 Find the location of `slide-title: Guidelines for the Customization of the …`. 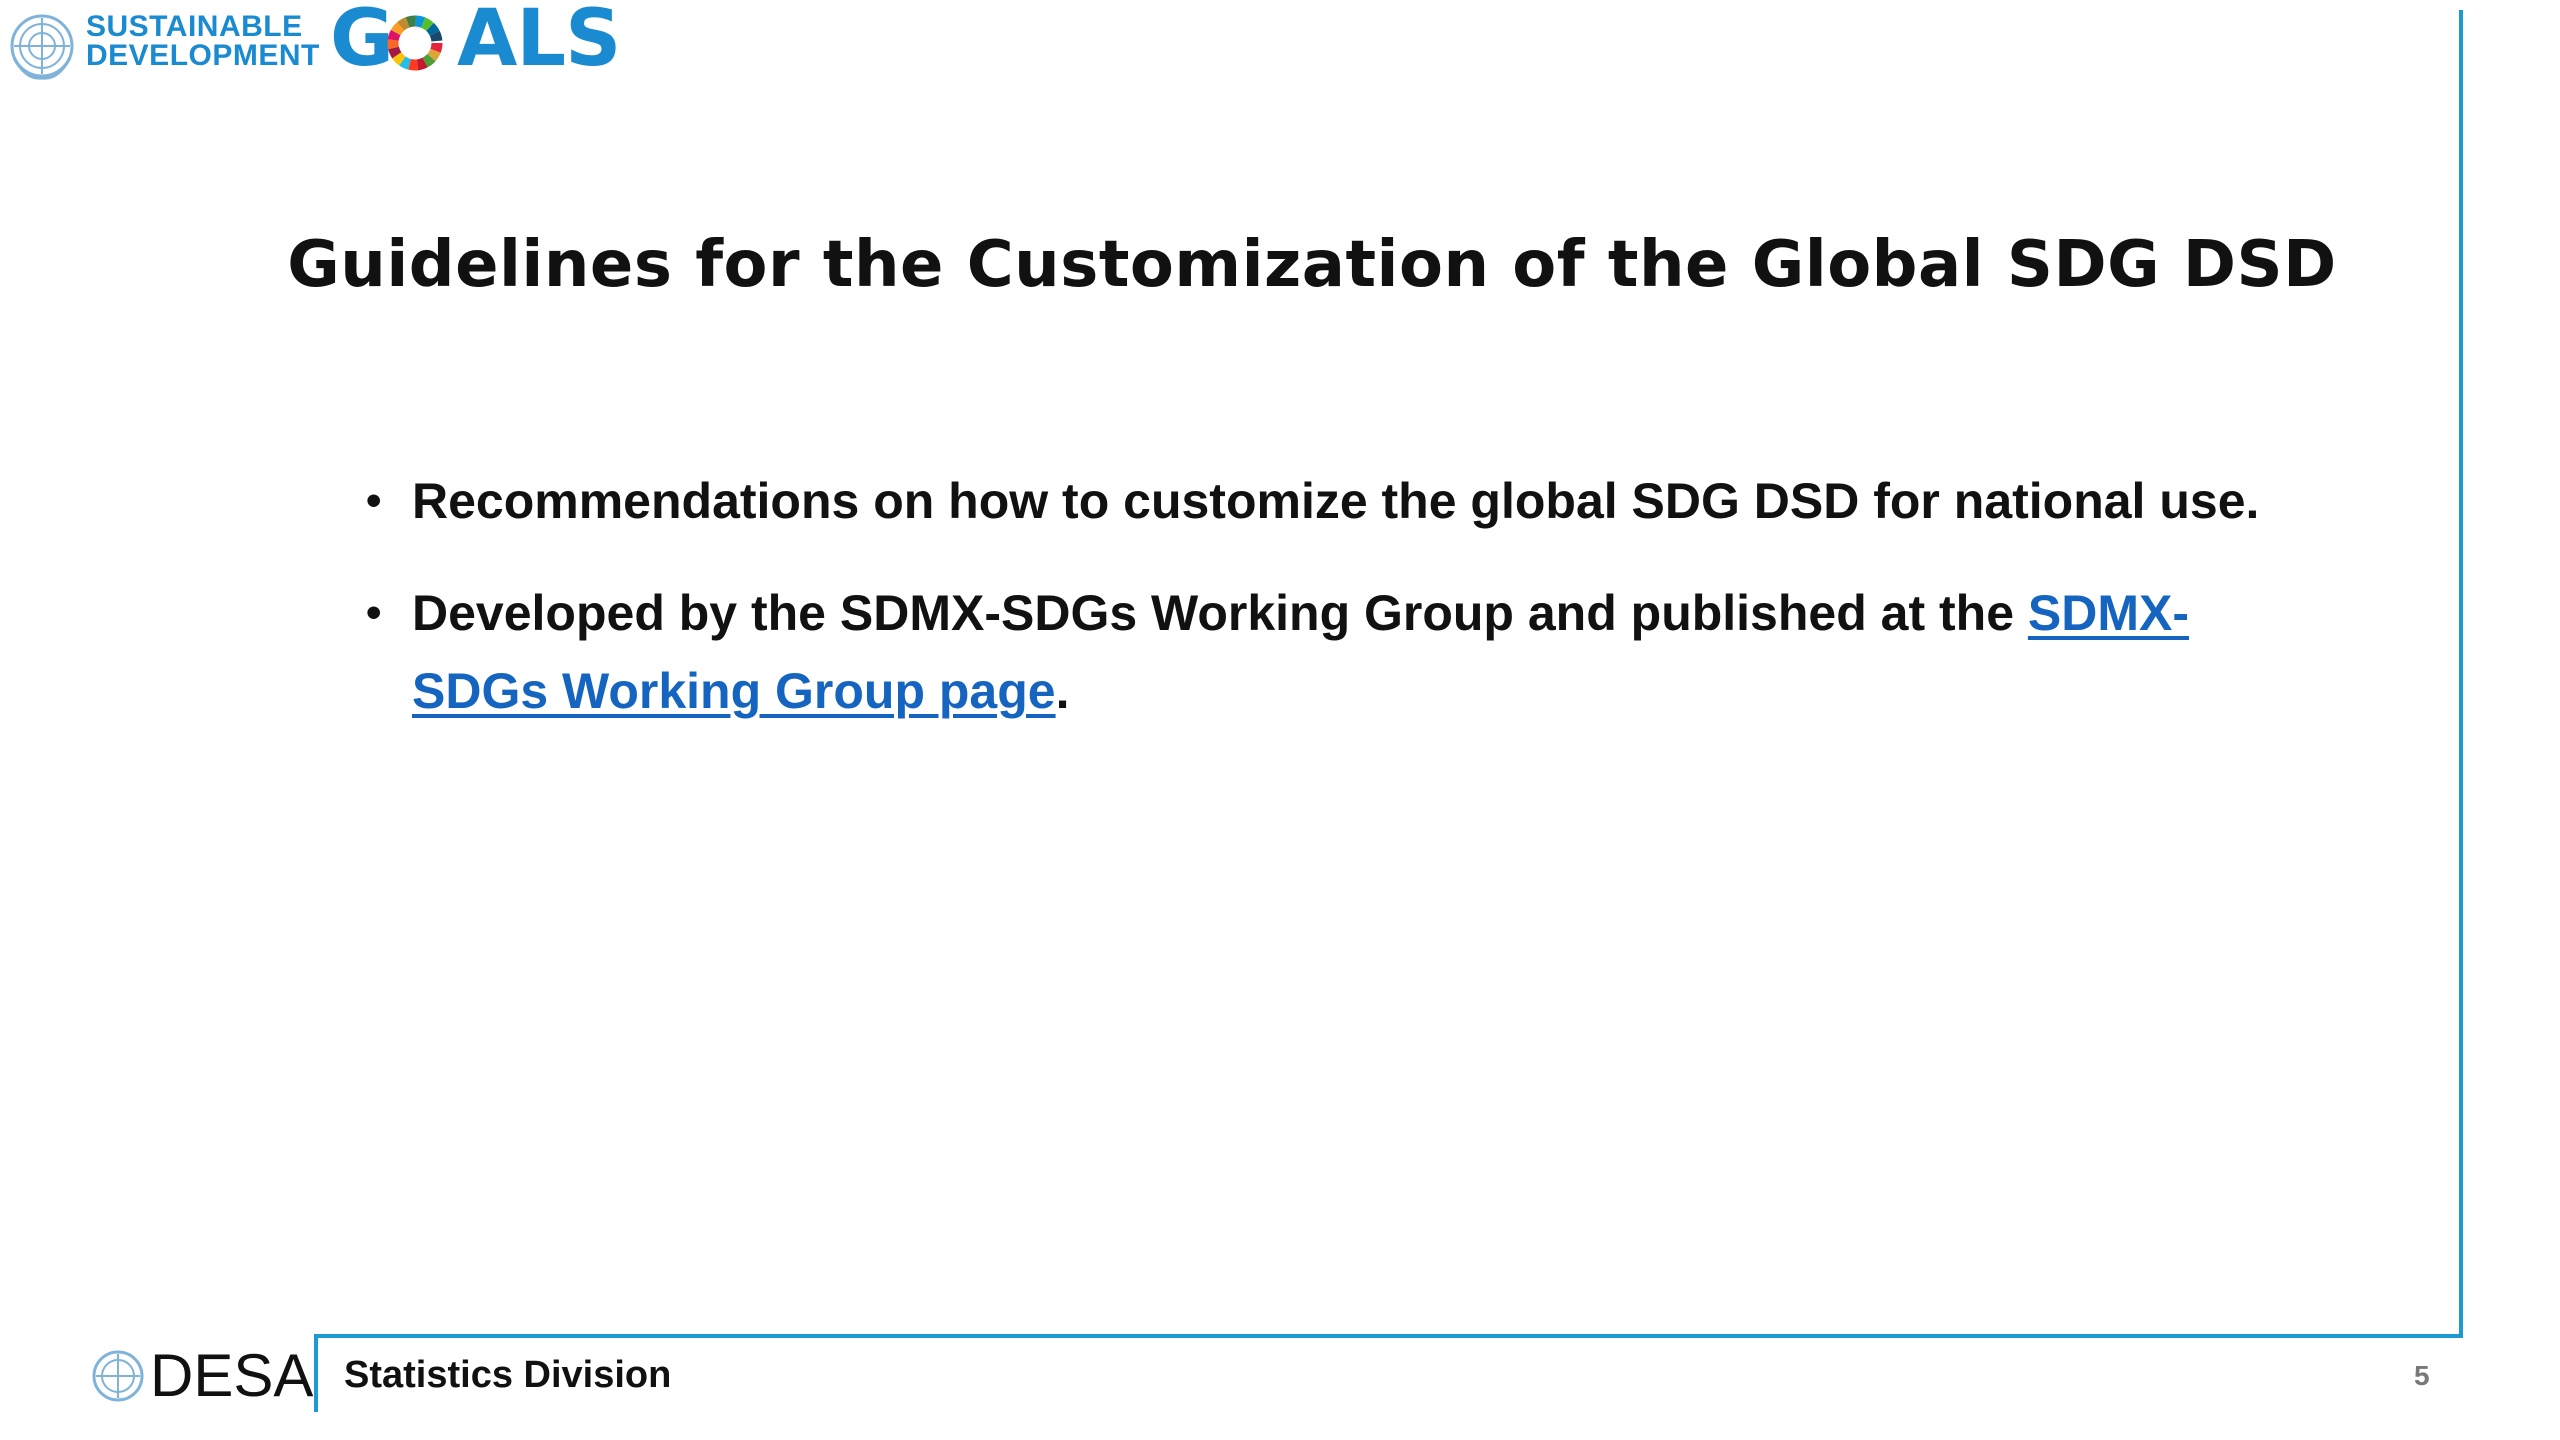

slide-title: Guidelines for the Customization of the … is located at coordinates (1312, 265).